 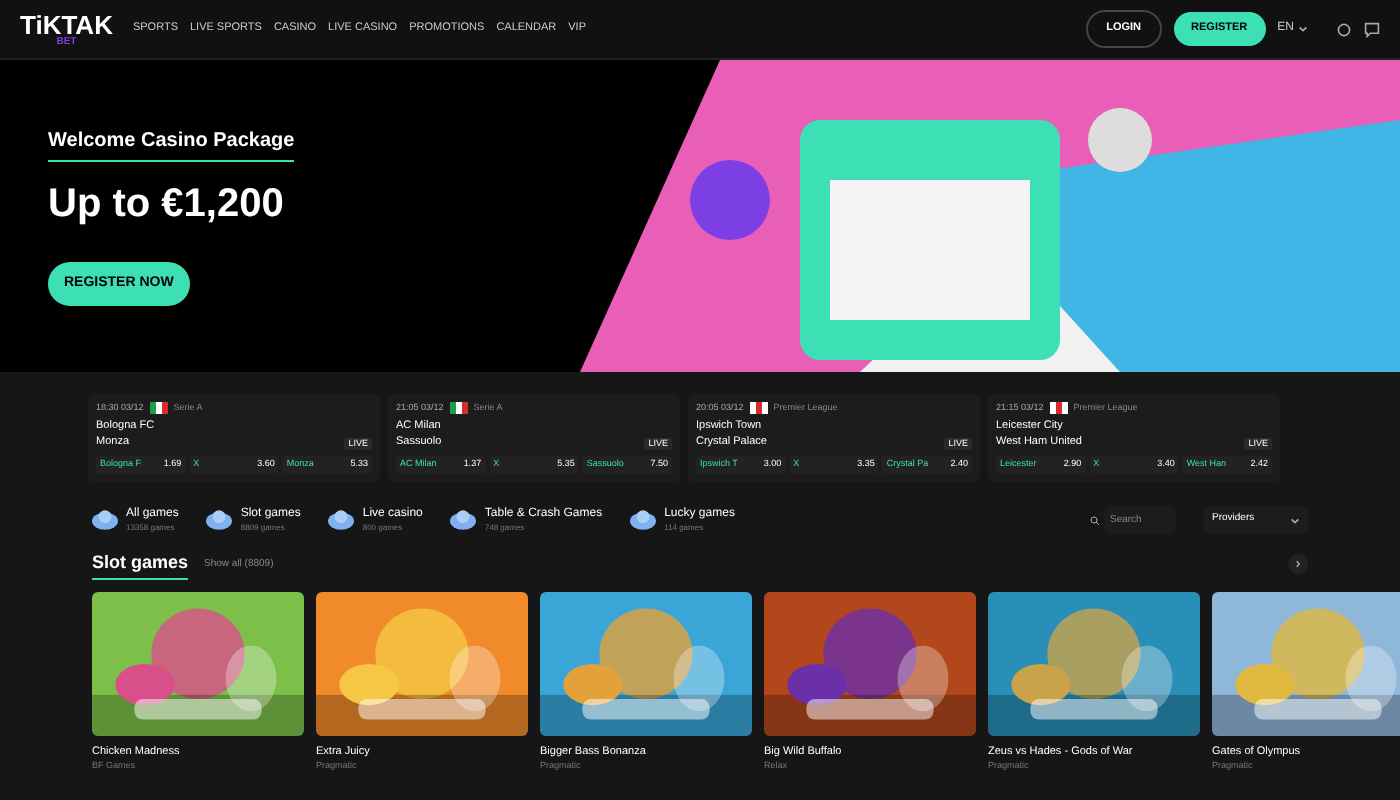 I want to click on chat-icon, so click(x=1372, y=29).